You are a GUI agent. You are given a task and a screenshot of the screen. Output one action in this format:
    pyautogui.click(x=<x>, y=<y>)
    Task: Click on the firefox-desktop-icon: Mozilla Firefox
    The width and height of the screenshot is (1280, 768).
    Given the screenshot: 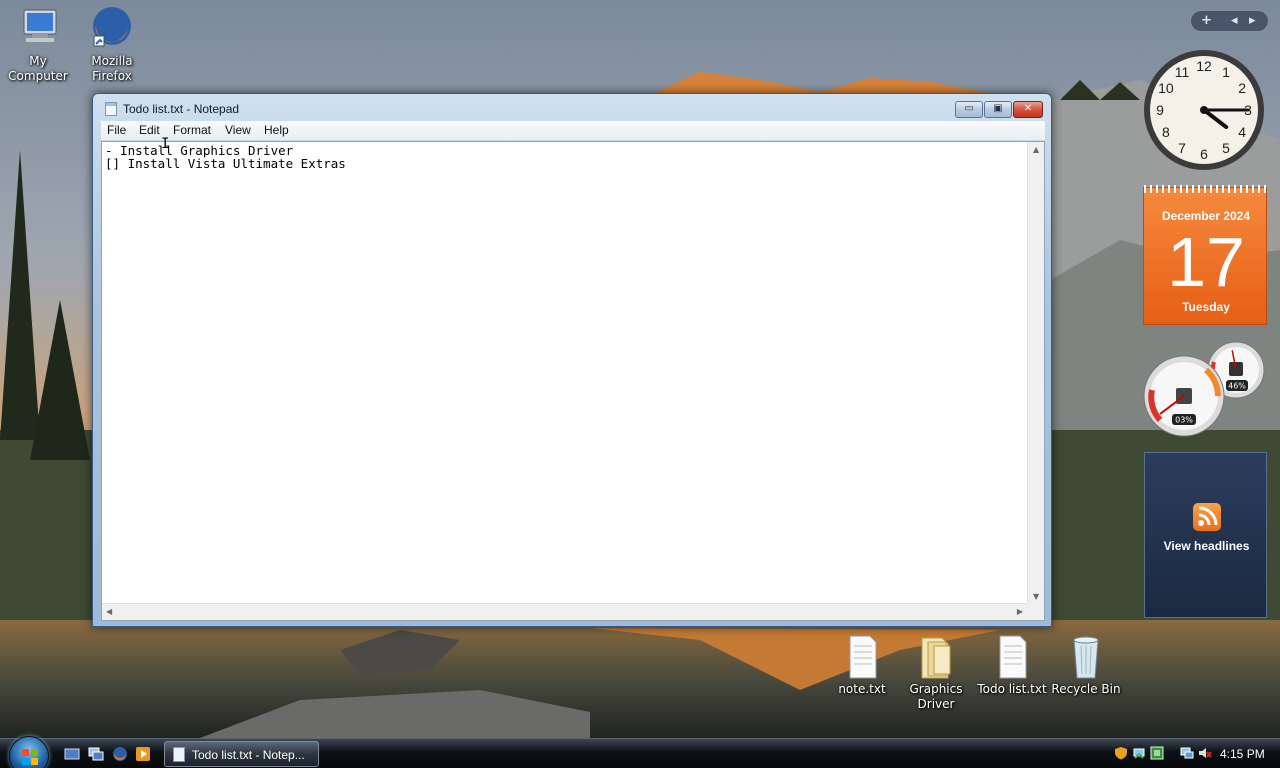 What is the action you would take?
    pyautogui.click(x=112, y=44)
    